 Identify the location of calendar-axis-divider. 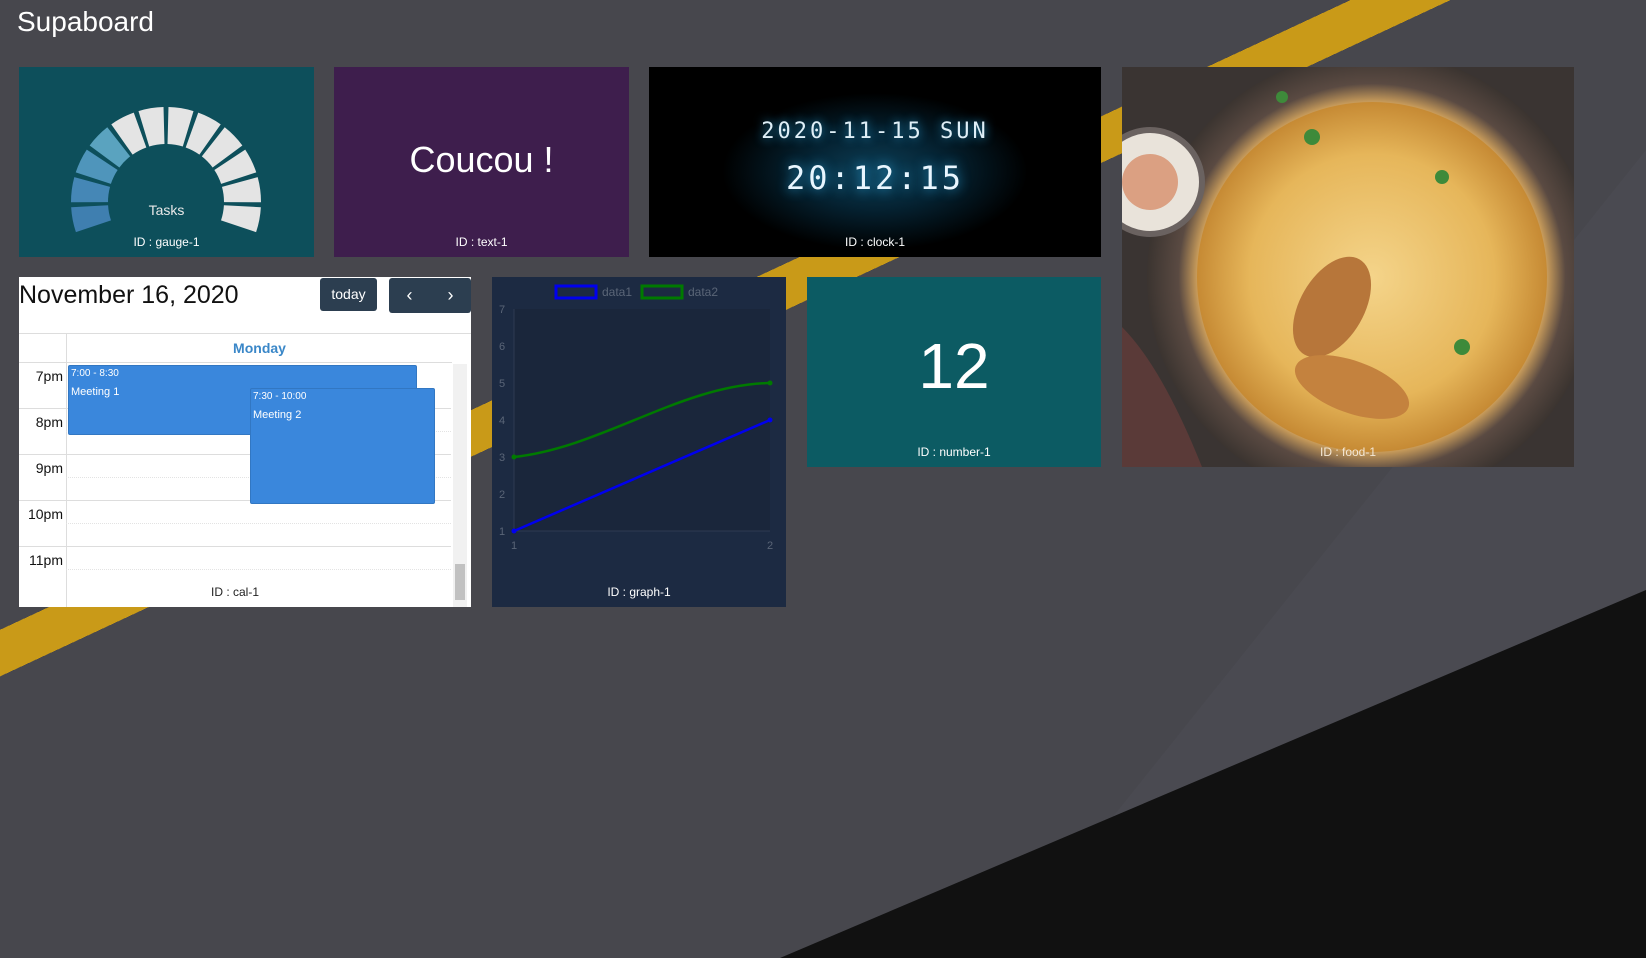
(66, 484).